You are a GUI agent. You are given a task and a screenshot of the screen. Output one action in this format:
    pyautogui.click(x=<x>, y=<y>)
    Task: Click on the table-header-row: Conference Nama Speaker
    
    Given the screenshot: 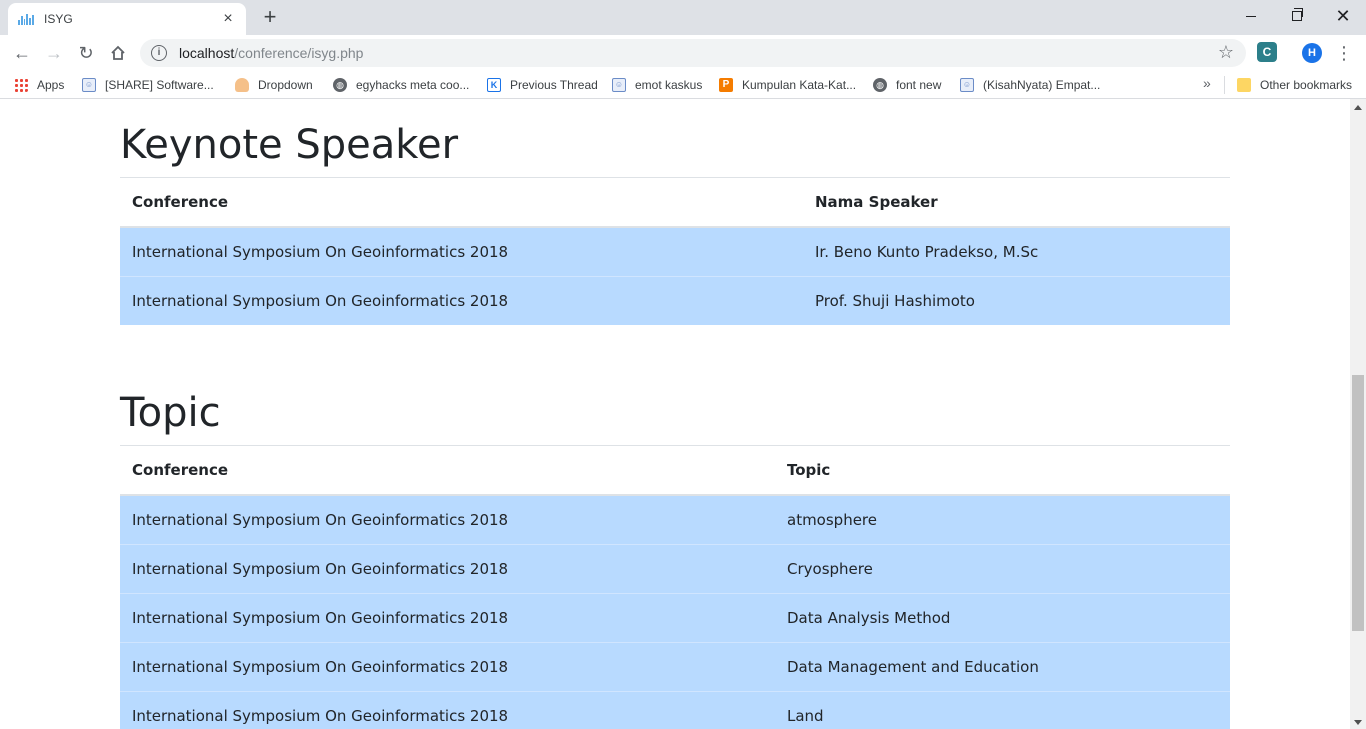 What is the action you would take?
    pyautogui.click(x=675, y=203)
    